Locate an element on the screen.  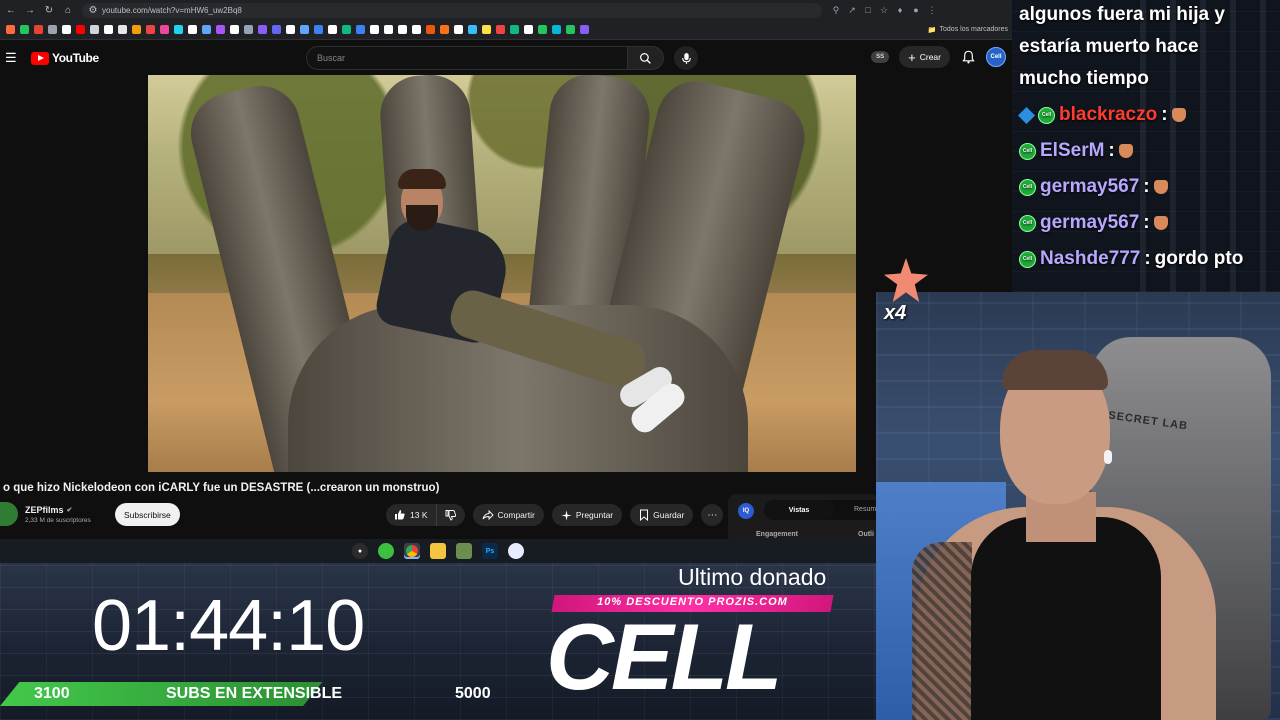
chat-colon: : is located at coordinates (1146, 222).